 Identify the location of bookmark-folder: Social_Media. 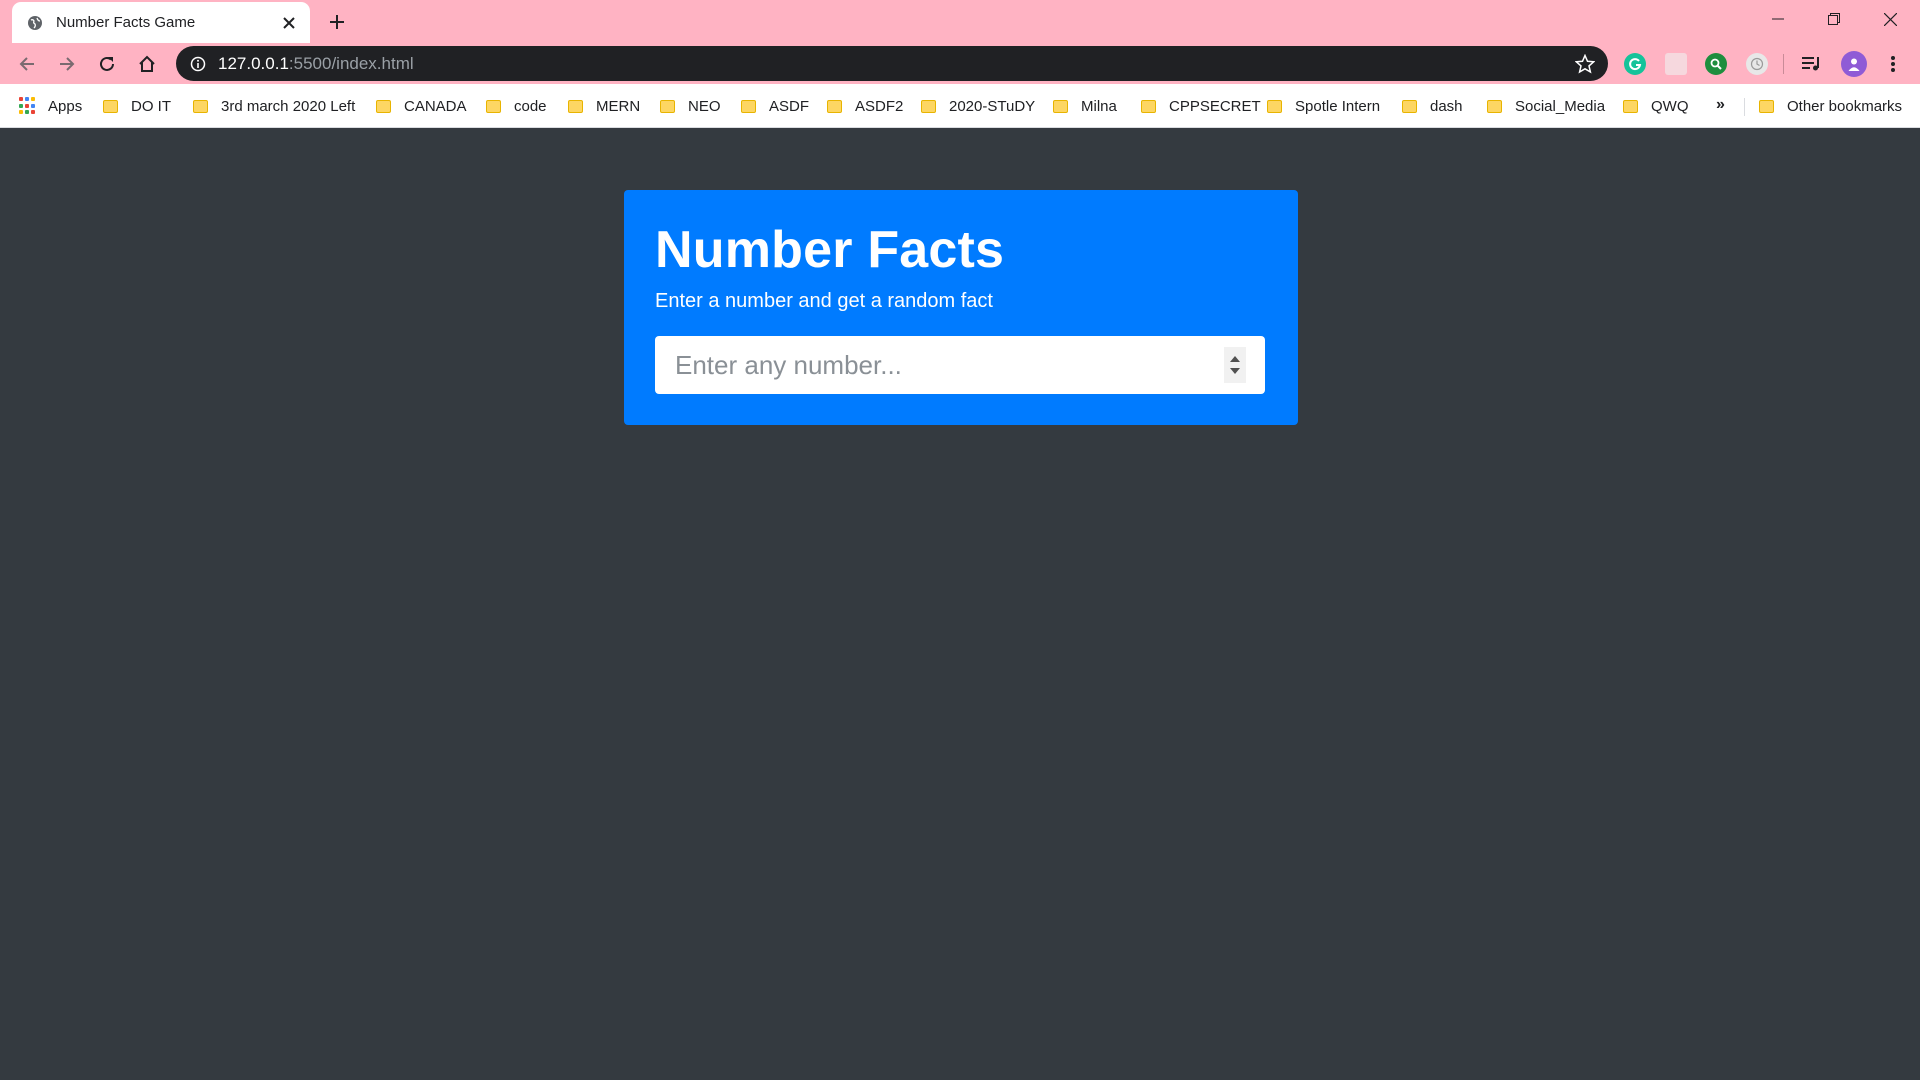
(1546, 106).